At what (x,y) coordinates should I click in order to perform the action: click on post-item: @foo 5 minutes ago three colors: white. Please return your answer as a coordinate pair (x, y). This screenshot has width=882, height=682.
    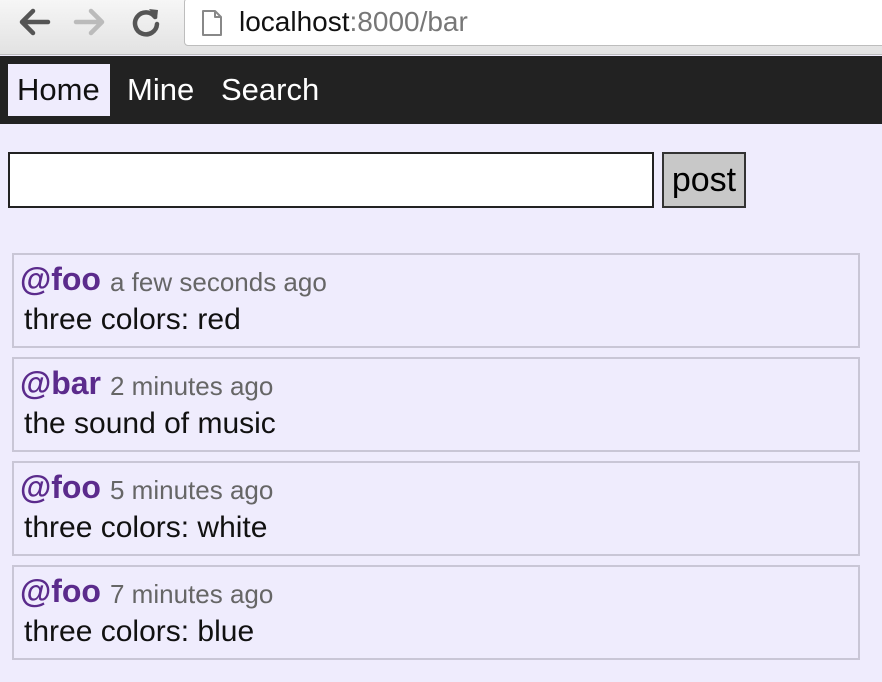
    Looking at the image, I should click on (436, 508).